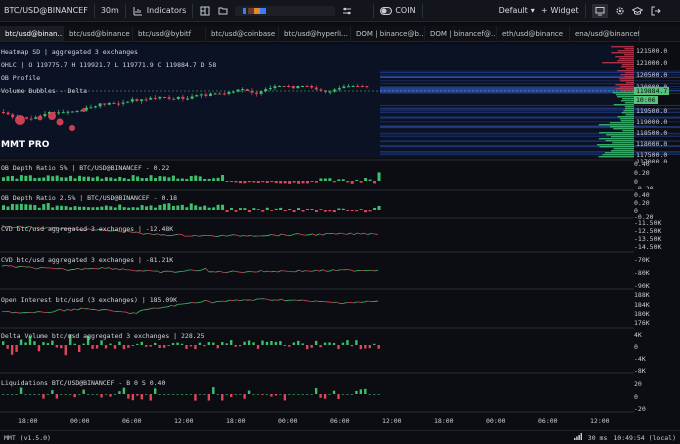 The width and height of the screenshot is (680, 444). I want to click on oi-tick: 184K, so click(642, 305).